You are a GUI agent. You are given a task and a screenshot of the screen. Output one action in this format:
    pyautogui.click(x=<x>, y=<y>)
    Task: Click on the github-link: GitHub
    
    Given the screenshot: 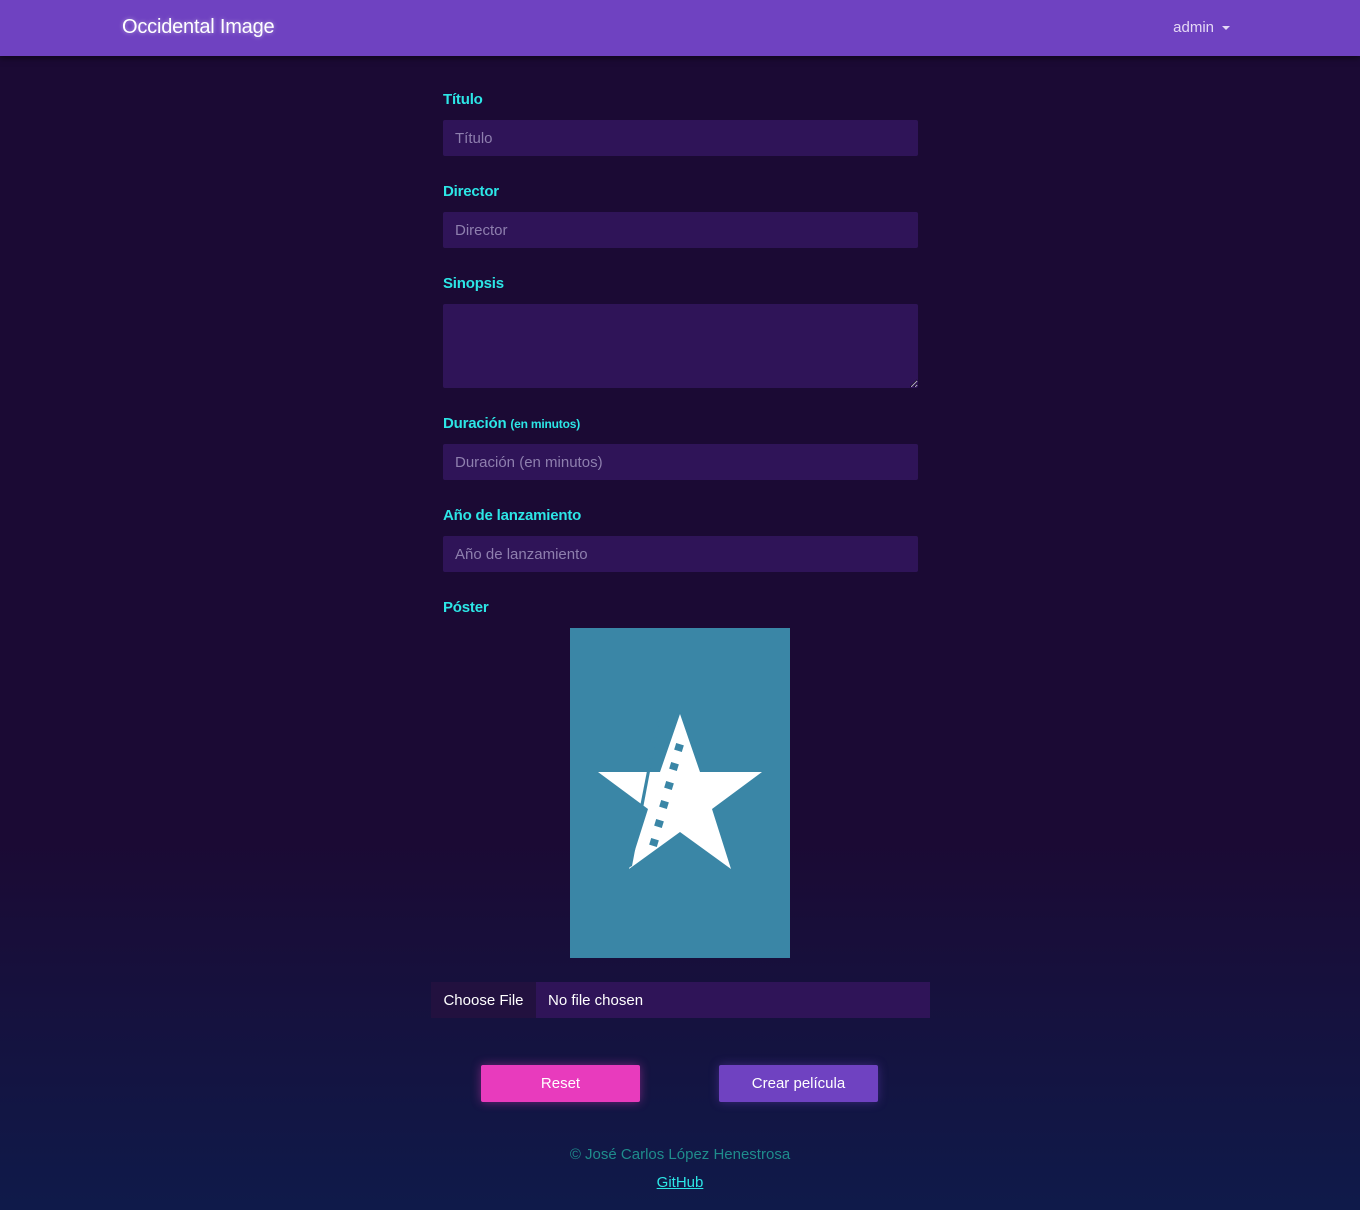 What is the action you would take?
    pyautogui.click(x=680, y=1182)
    